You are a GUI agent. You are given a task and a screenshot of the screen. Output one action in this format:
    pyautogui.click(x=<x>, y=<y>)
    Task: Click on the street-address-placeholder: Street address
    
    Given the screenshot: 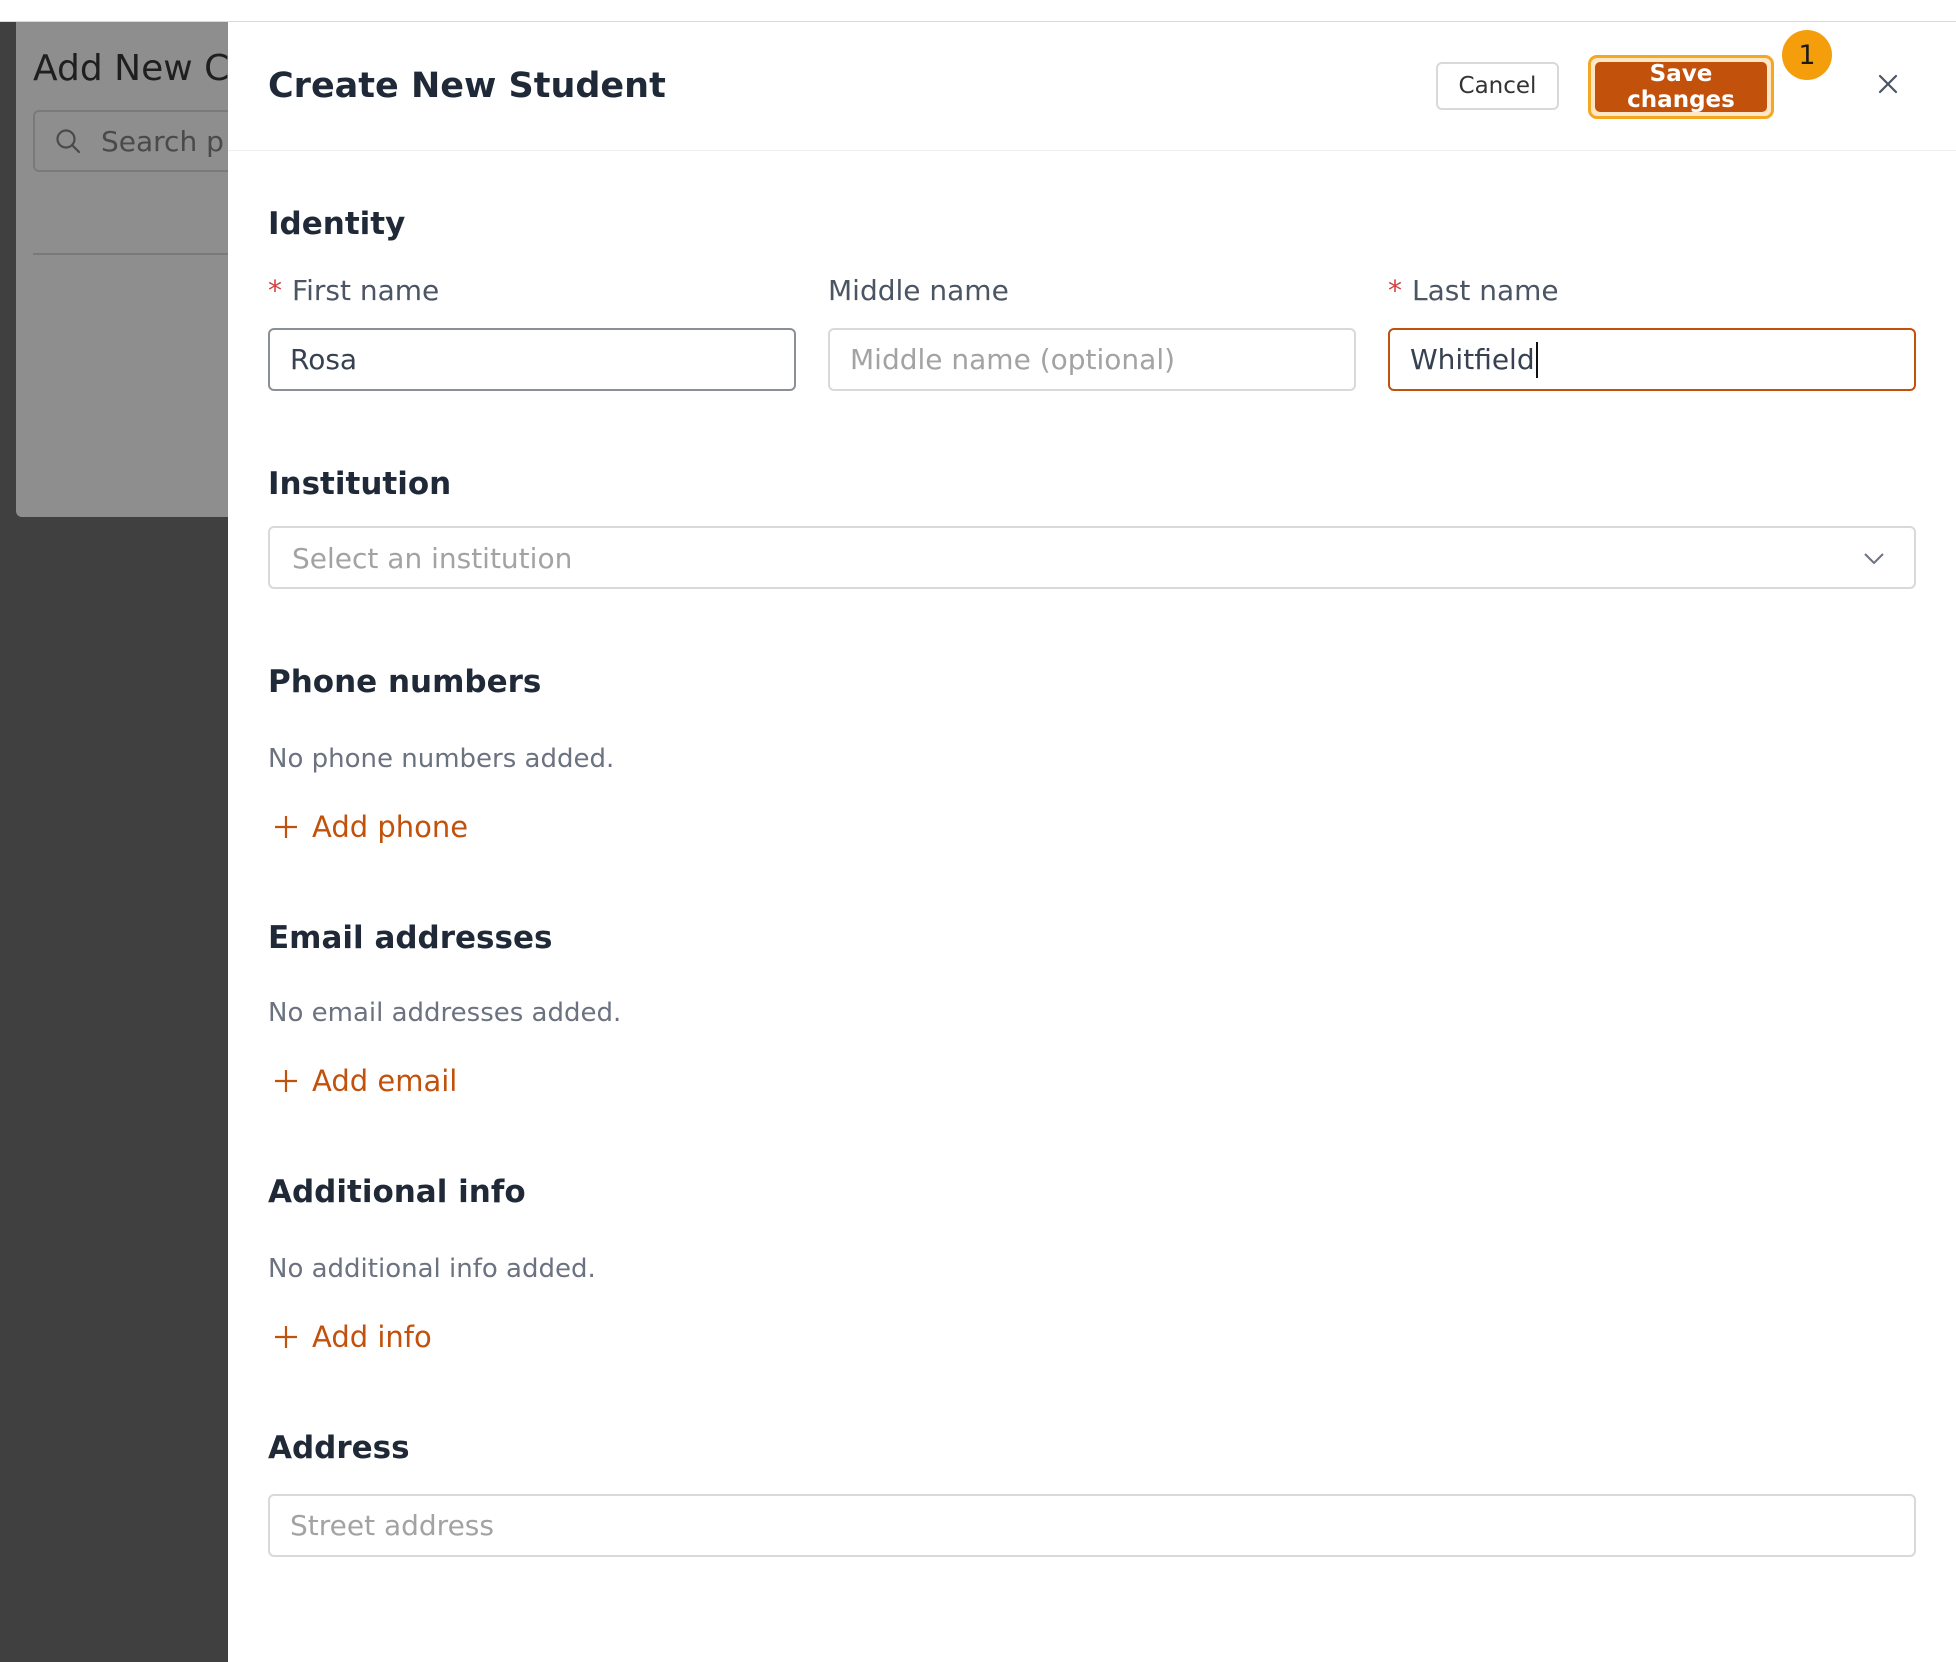 What is the action you would take?
    pyautogui.click(x=392, y=1525)
    